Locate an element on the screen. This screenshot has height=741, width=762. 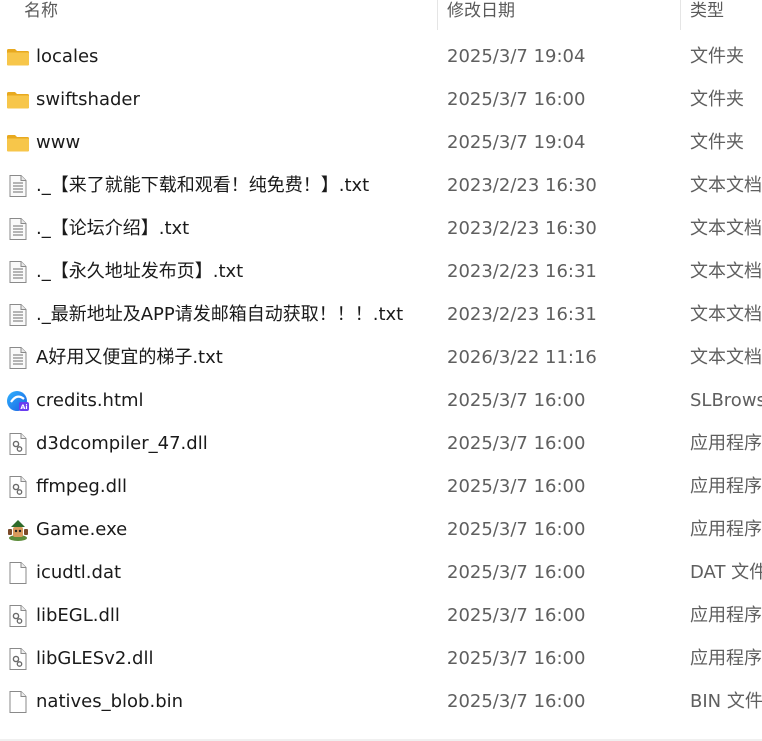
file-modified-date: 2026/3/22 11:16 is located at coordinates (522, 357).